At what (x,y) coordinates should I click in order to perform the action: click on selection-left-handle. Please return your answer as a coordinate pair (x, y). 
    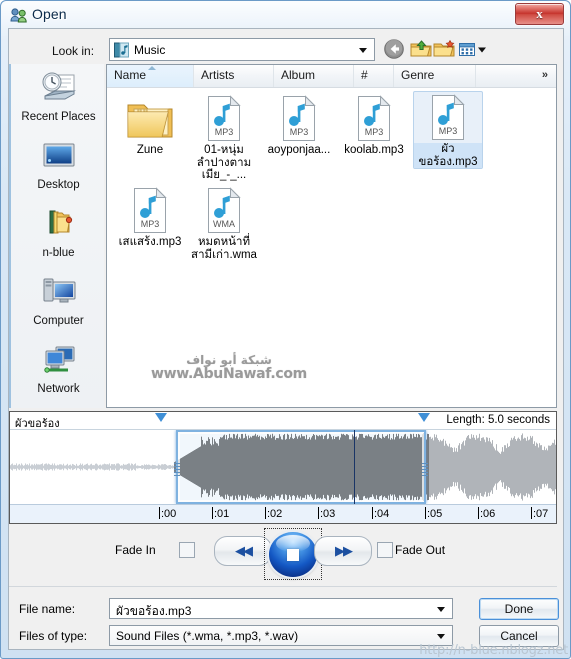
    Looking at the image, I should click on (177, 470).